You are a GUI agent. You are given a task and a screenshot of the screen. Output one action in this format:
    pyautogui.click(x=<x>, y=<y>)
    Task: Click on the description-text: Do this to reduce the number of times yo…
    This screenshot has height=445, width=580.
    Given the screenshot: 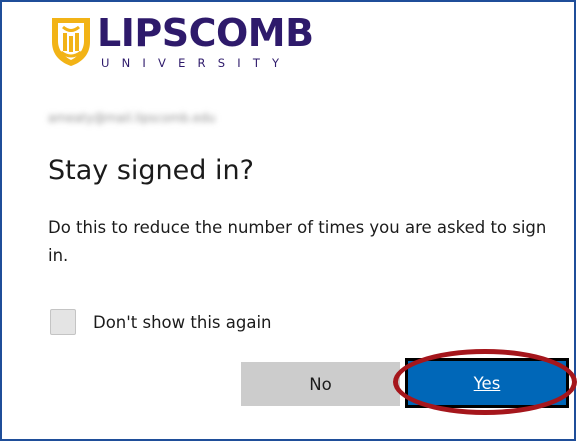 What is the action you would take?
    pyautogui.click(x=297, y=241)
    